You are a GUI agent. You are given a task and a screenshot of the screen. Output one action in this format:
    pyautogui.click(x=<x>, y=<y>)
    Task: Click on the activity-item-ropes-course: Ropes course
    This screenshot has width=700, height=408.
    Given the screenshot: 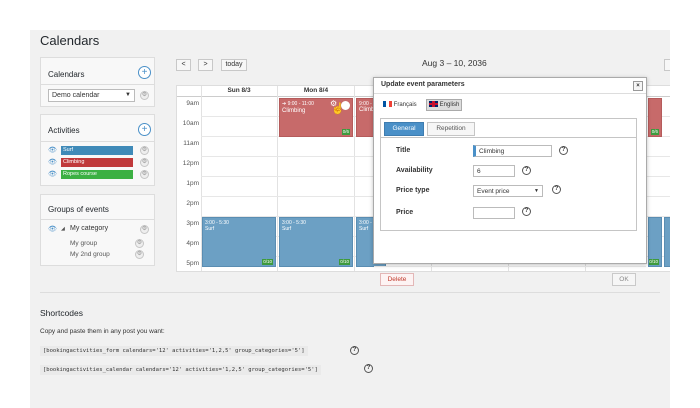 What is the action you would take?
    pyautogui.click(x=97, y=174)
    